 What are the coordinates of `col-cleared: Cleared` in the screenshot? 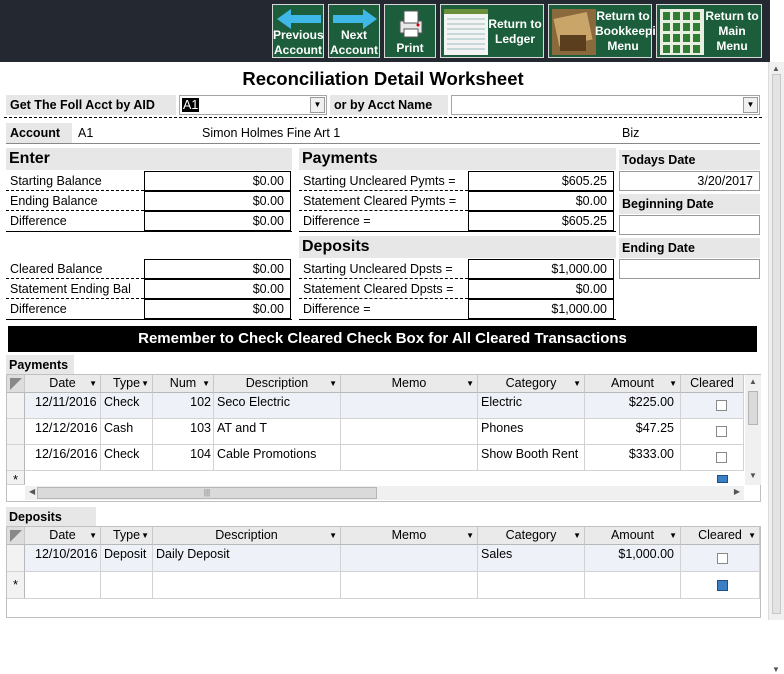 It's located at (712, 384).